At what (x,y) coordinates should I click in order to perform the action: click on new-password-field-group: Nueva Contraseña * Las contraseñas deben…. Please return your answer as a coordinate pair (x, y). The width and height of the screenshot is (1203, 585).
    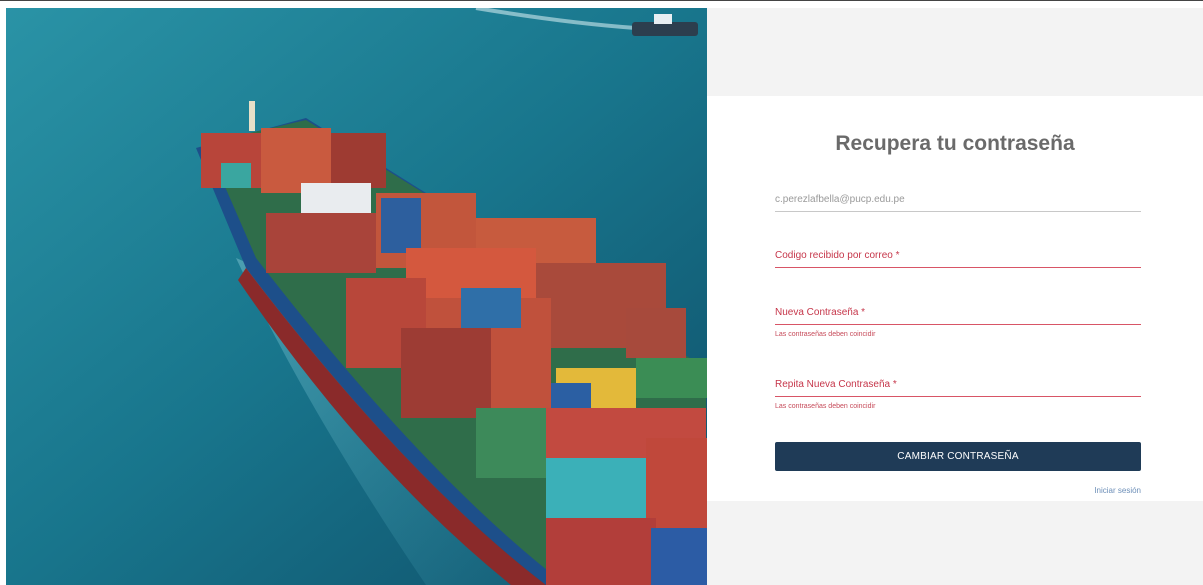
    Looking at the image, I should click on (958, 322).